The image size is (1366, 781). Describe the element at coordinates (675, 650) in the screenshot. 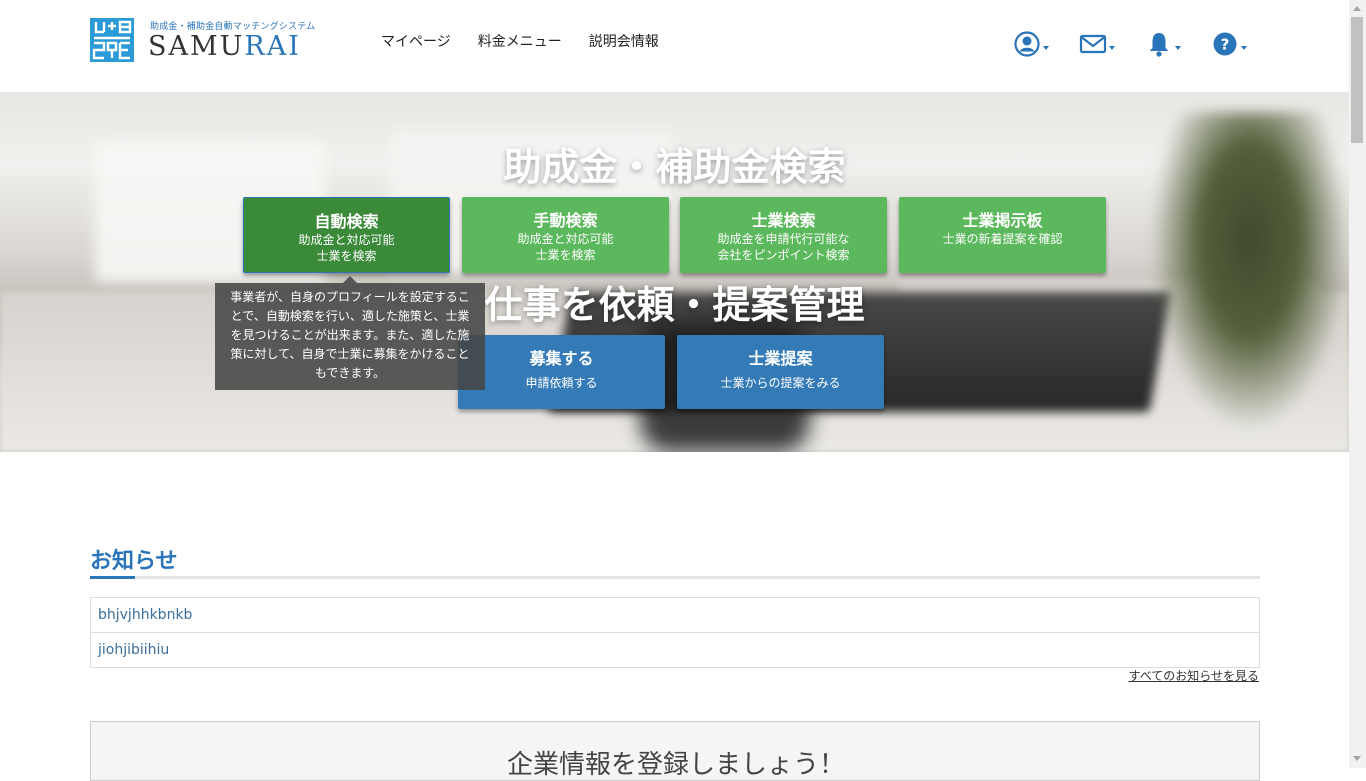

I see `news-item: jiohjibiihiu` at that location.